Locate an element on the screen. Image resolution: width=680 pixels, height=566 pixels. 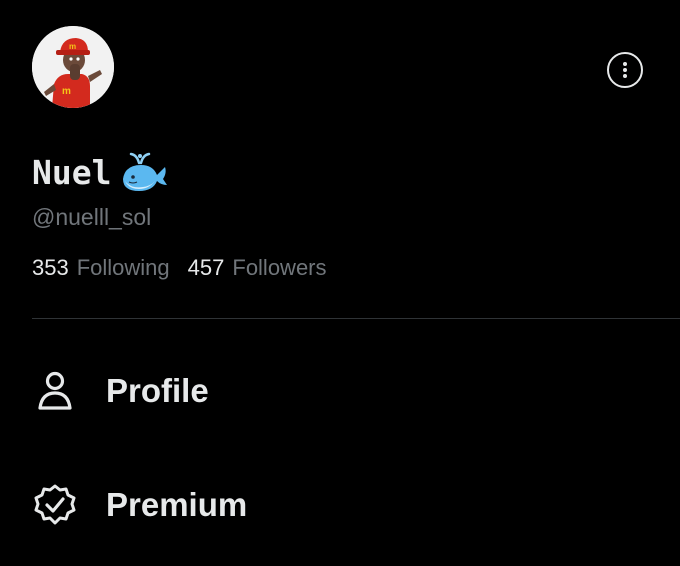
followers-link: 457 Followers is located at coordinates (257, 268).